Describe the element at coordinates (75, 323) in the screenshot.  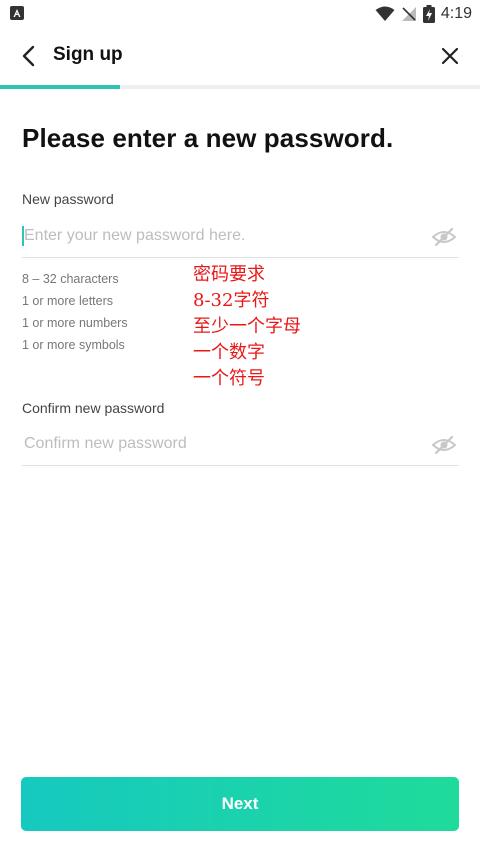
I see `requirement-numbers: 1 or more numbers` at that location.